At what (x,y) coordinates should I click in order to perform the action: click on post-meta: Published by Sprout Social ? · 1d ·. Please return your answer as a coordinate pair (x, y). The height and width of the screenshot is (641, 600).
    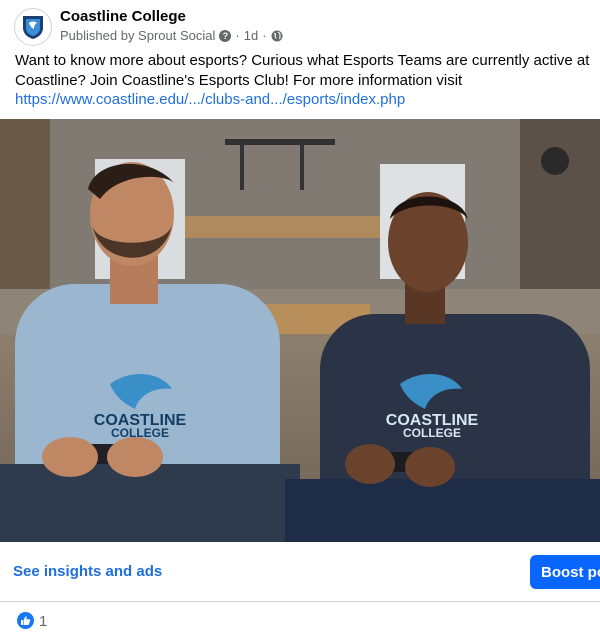
    Looking at the image, I should click on (171, 35).